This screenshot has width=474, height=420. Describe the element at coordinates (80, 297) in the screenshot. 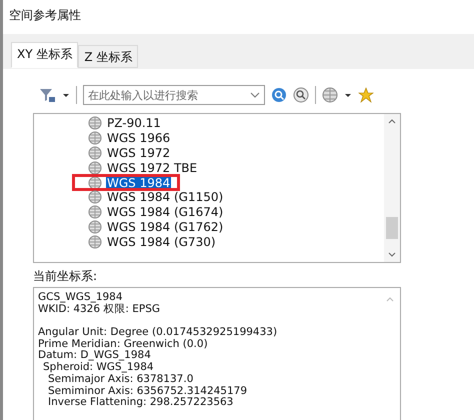

I see `detail-line: GCS_WGS_1984` at that location.